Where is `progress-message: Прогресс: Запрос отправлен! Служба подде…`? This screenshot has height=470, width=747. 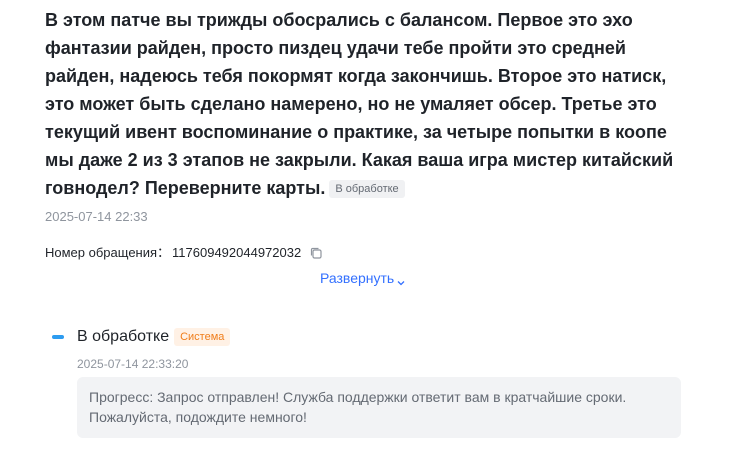
progress-message: Прогресс: Запрос отправлен! Служба подде… is located at coordinates (379, 407).